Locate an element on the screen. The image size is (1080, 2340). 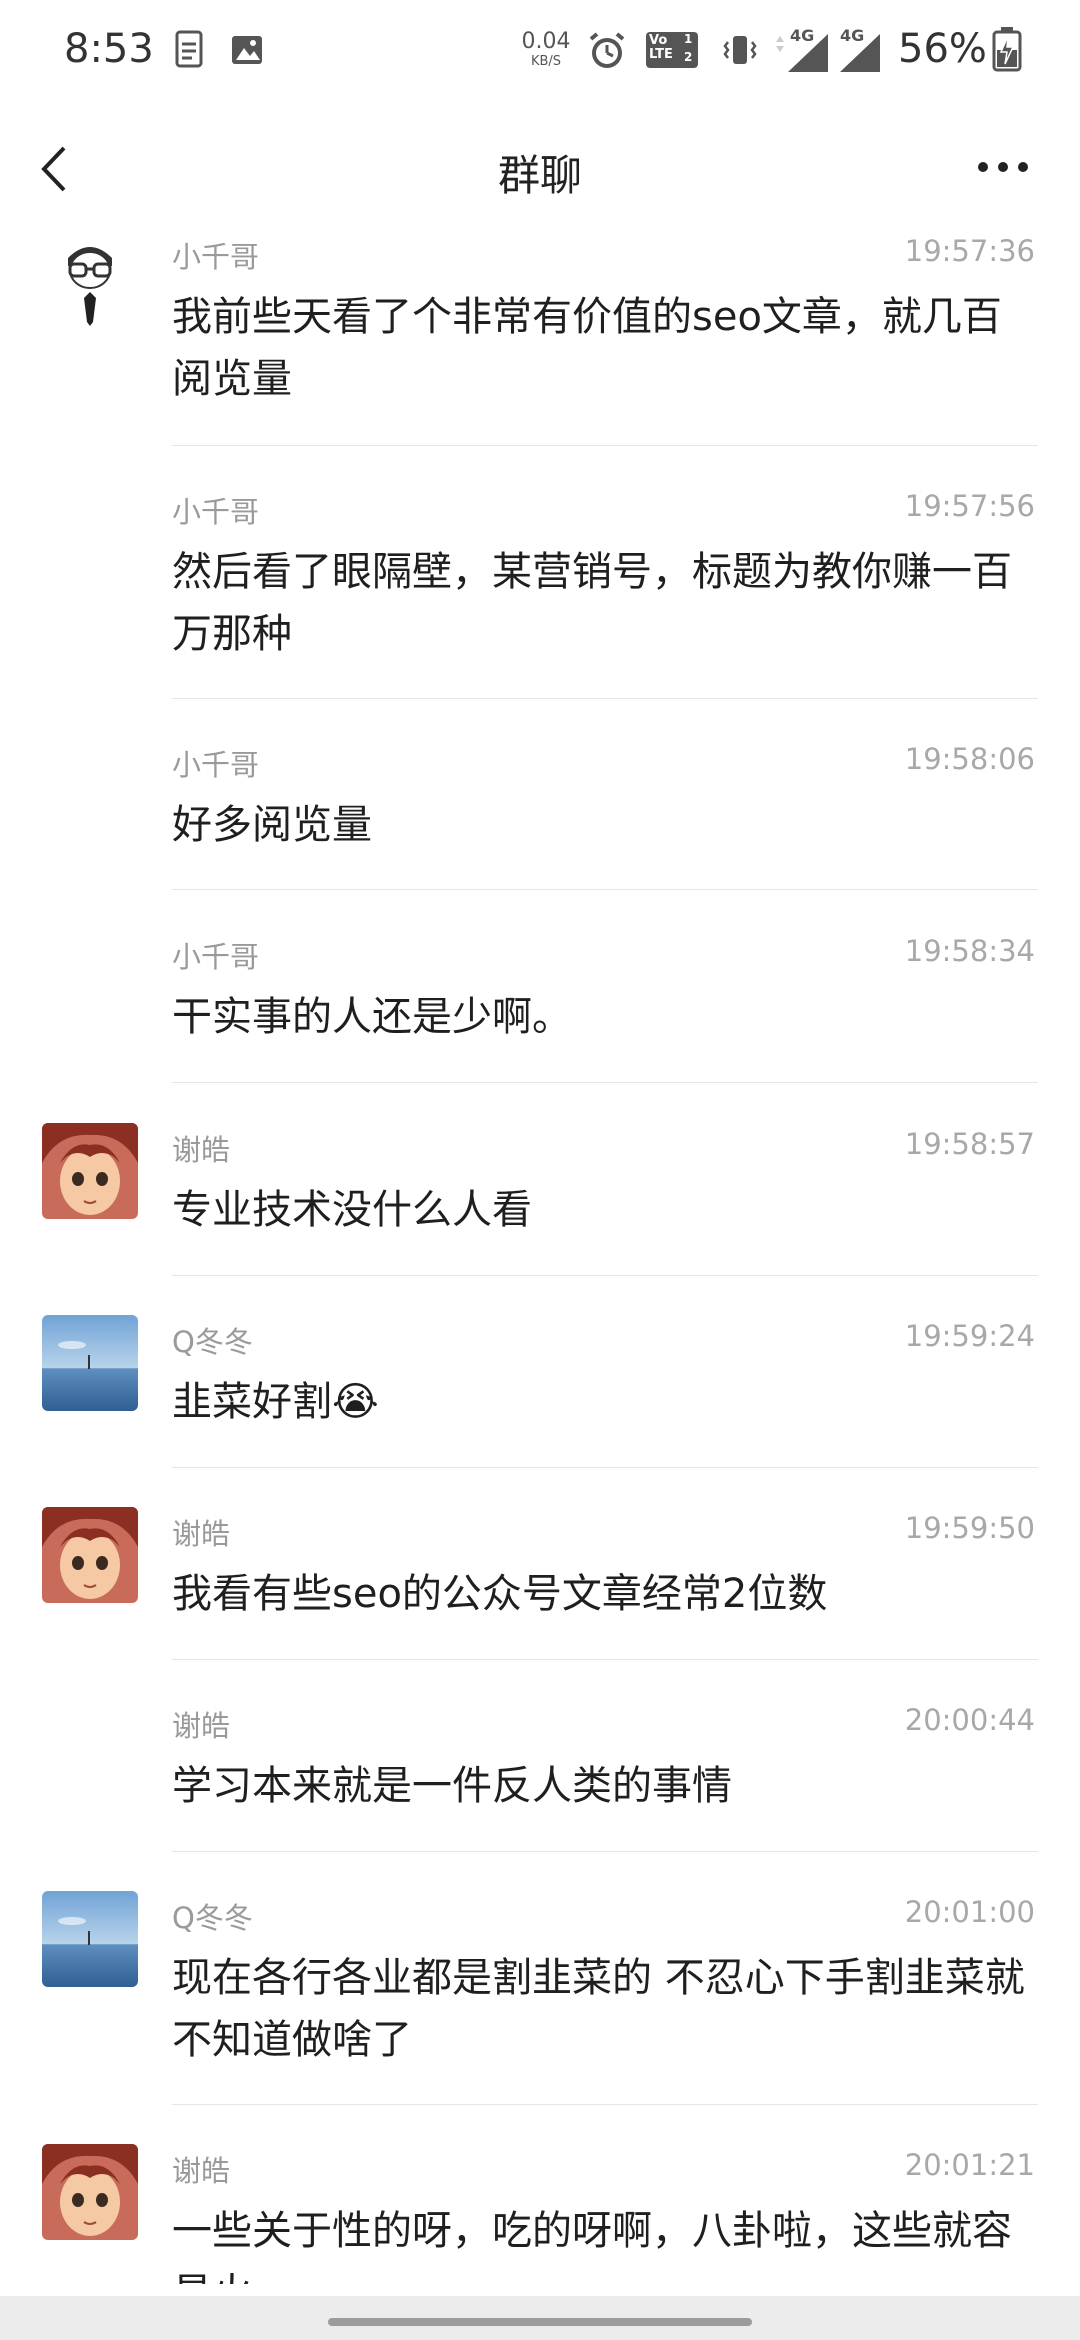
network-speed: 0.04 KB/S is located at coordinates (546, 49).